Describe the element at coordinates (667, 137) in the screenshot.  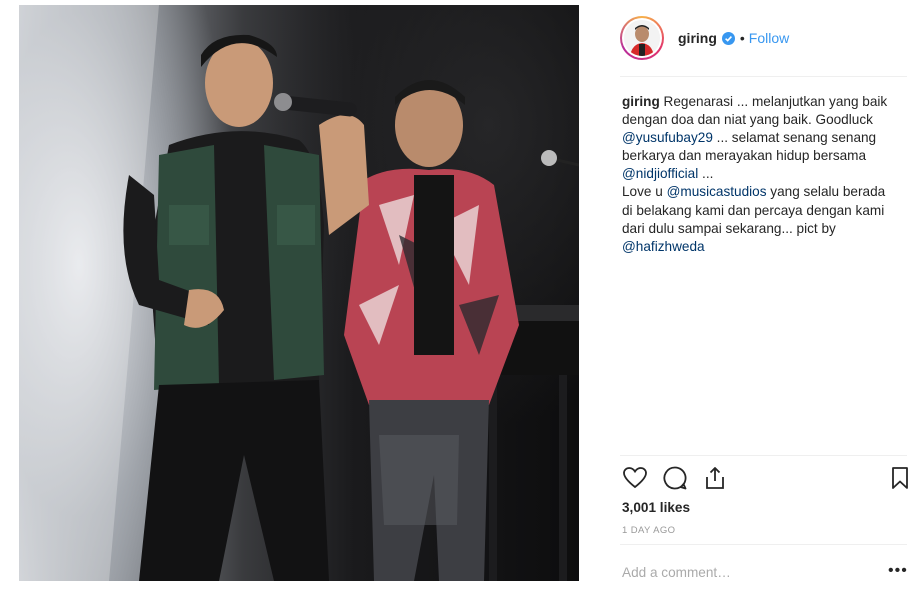
I see `caption-mention: @yusufubay29` at that location.